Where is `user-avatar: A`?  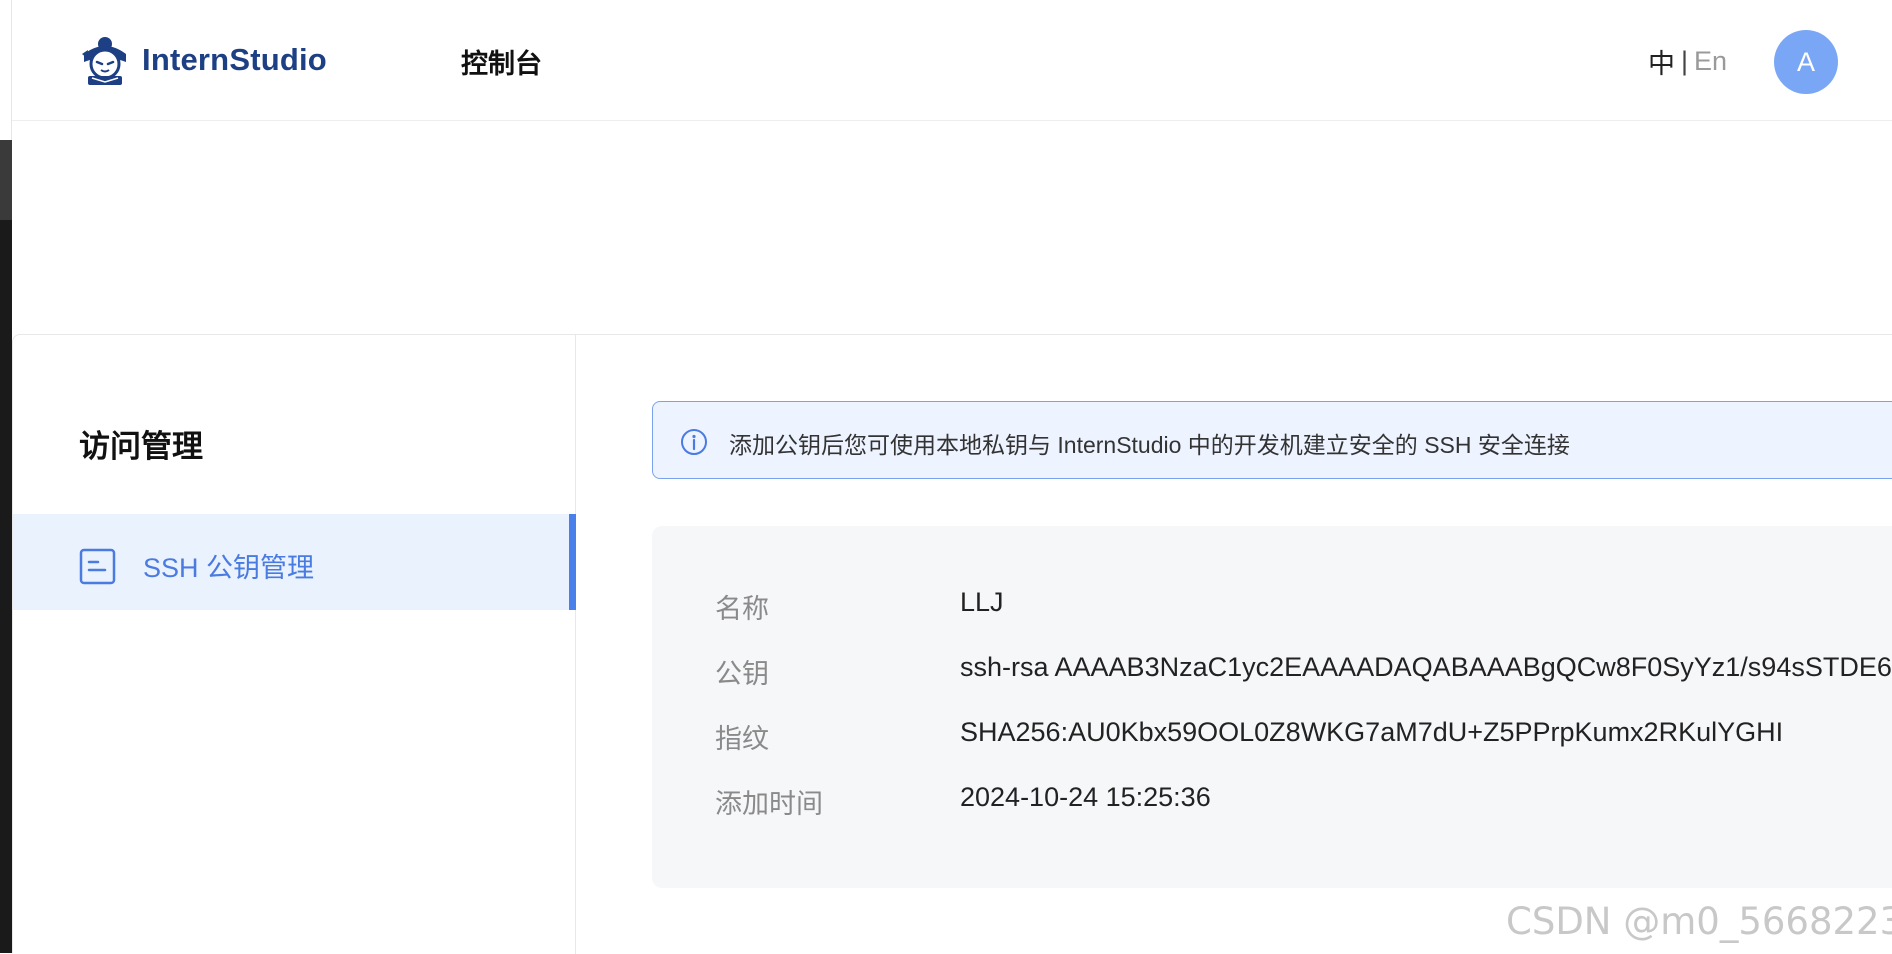
user-avatar: A is located at coordinates (1806, 62).